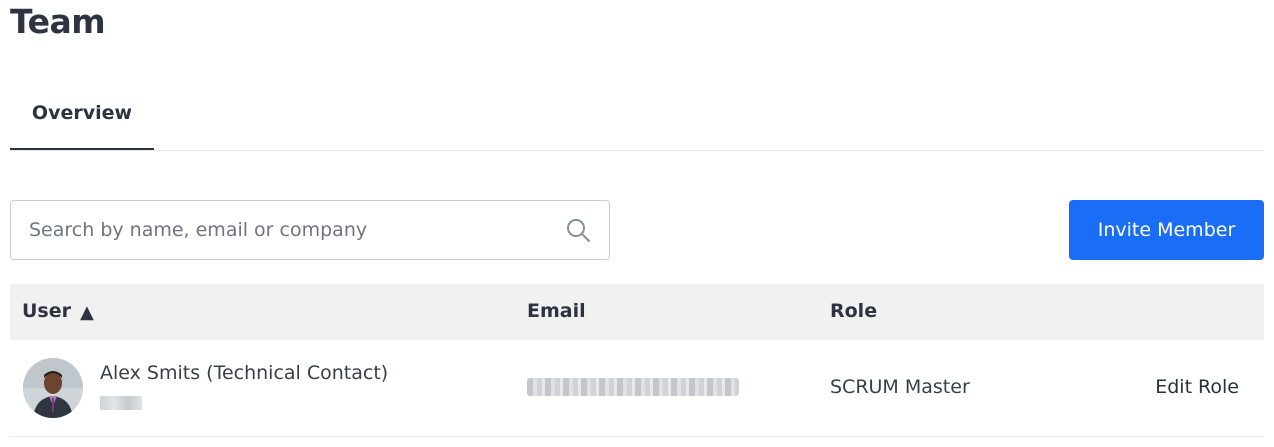 The width and height of the screenshot is (1274, 447). I want to click on sort-ascending-icon: ▲, so click(87, 312).